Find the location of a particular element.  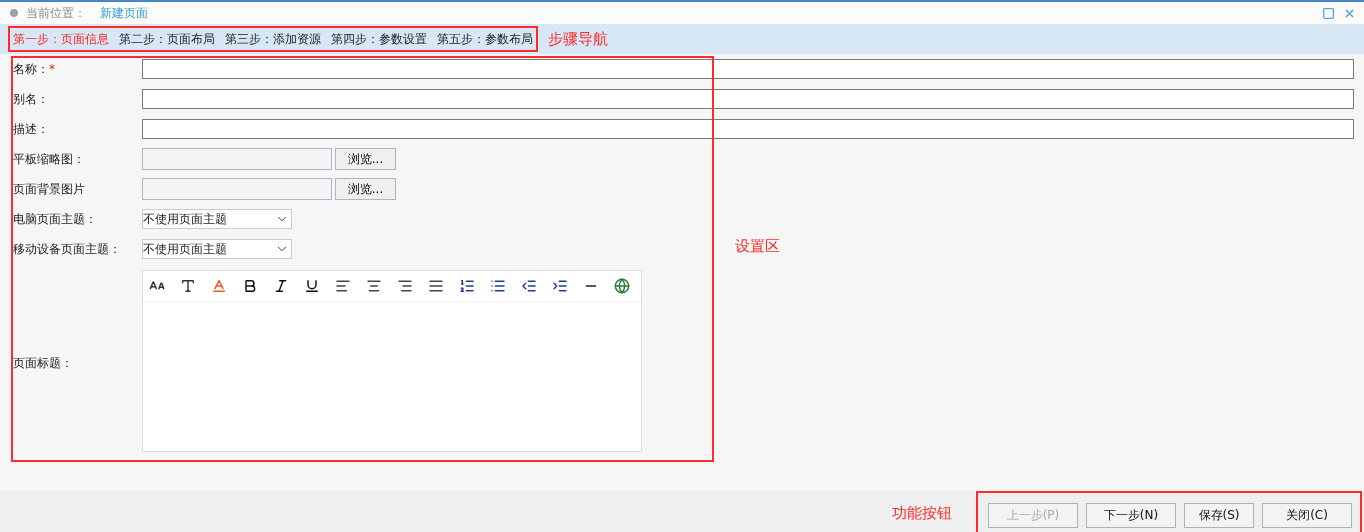

maximize-icon is located at coordinates (1328, 13).